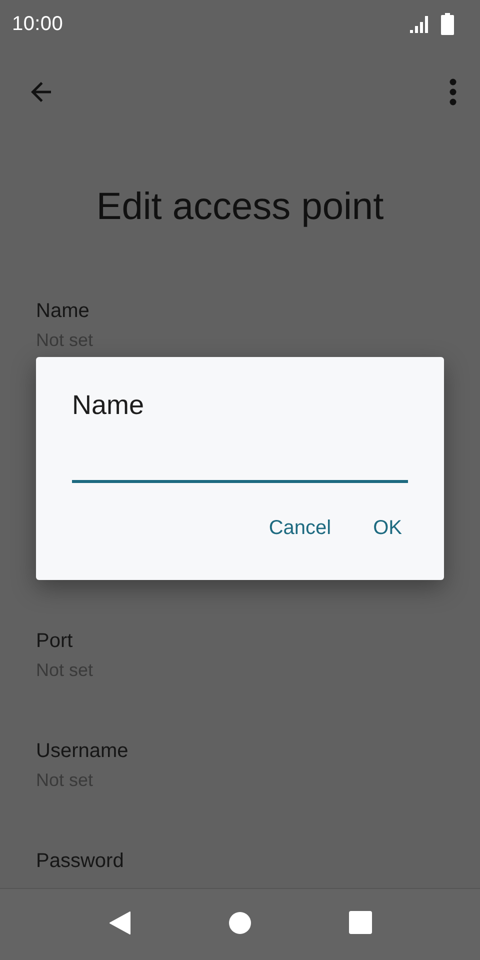 The image size is (480, 960). Describe the element at coordinates (80, 861) in the screenshot. I see `settings-item: Password` at that location.